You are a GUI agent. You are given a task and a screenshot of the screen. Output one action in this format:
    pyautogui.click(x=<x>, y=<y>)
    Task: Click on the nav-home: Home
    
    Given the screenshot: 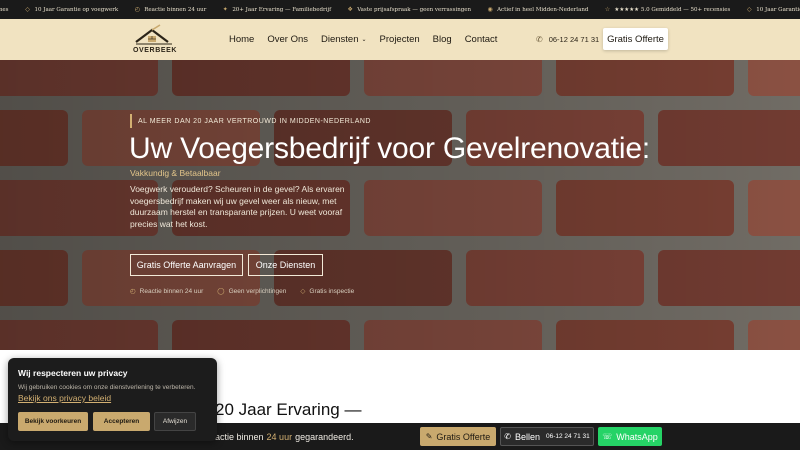 What is the action you would take?
    pyautogui.click(x=241, y=39)
    